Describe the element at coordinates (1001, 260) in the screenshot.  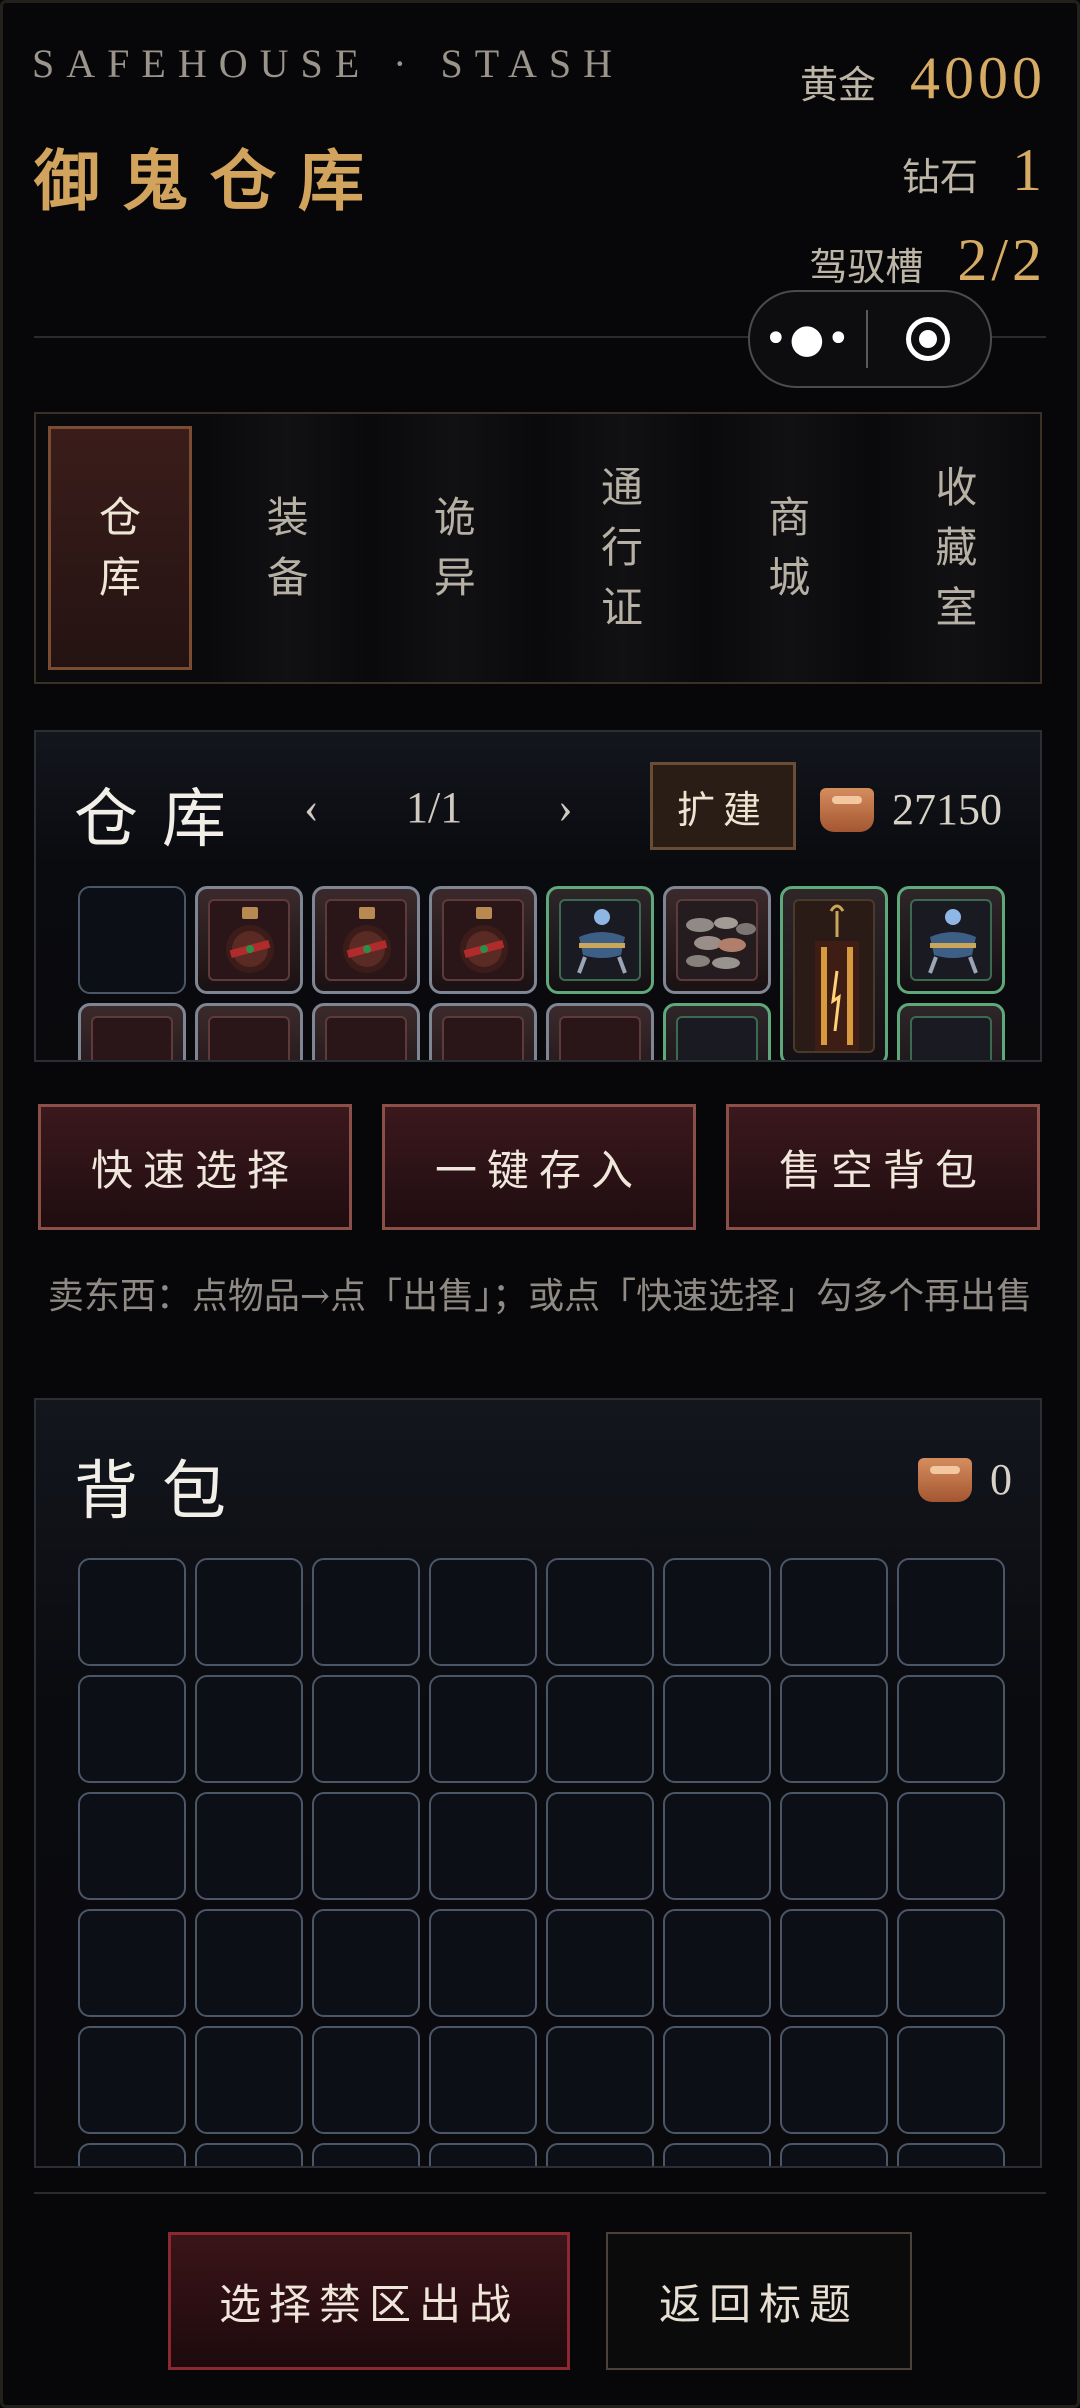
I see `slot-value: 2/2` at that location.